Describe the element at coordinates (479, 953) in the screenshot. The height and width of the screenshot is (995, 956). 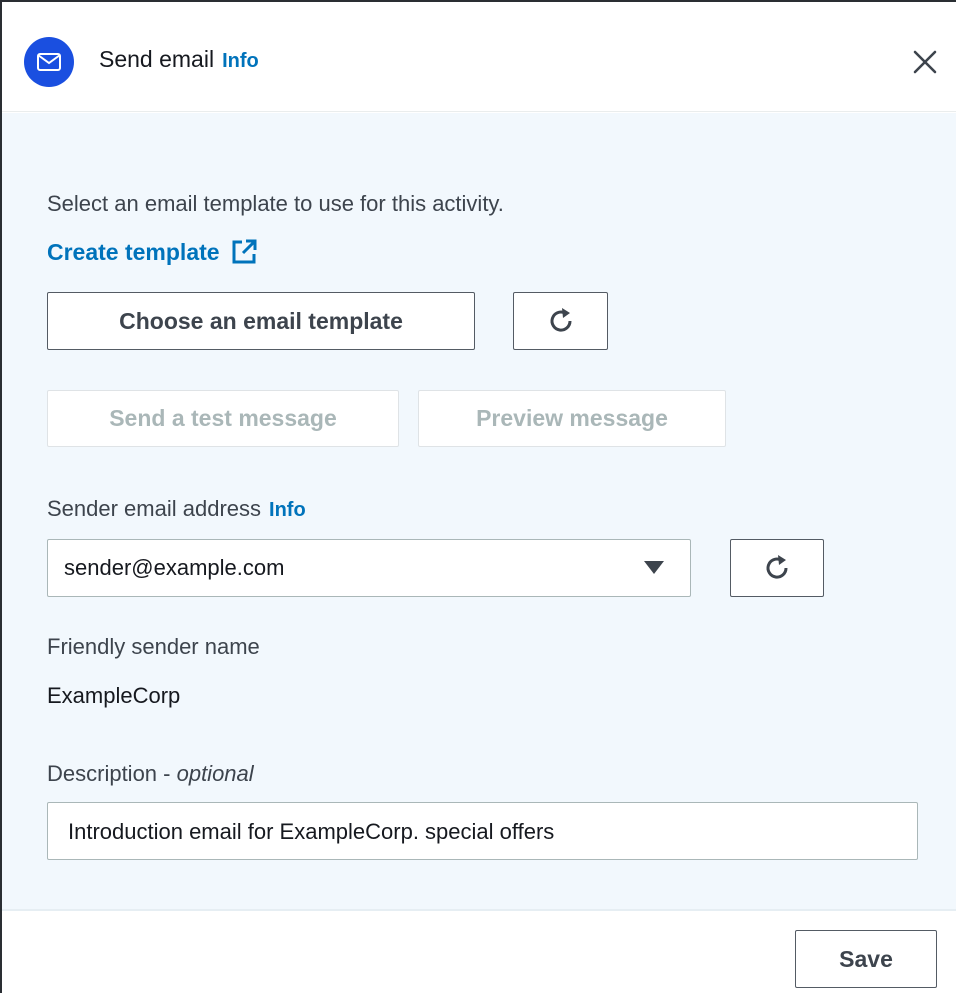
I see `panel-footer: Save` at that location.